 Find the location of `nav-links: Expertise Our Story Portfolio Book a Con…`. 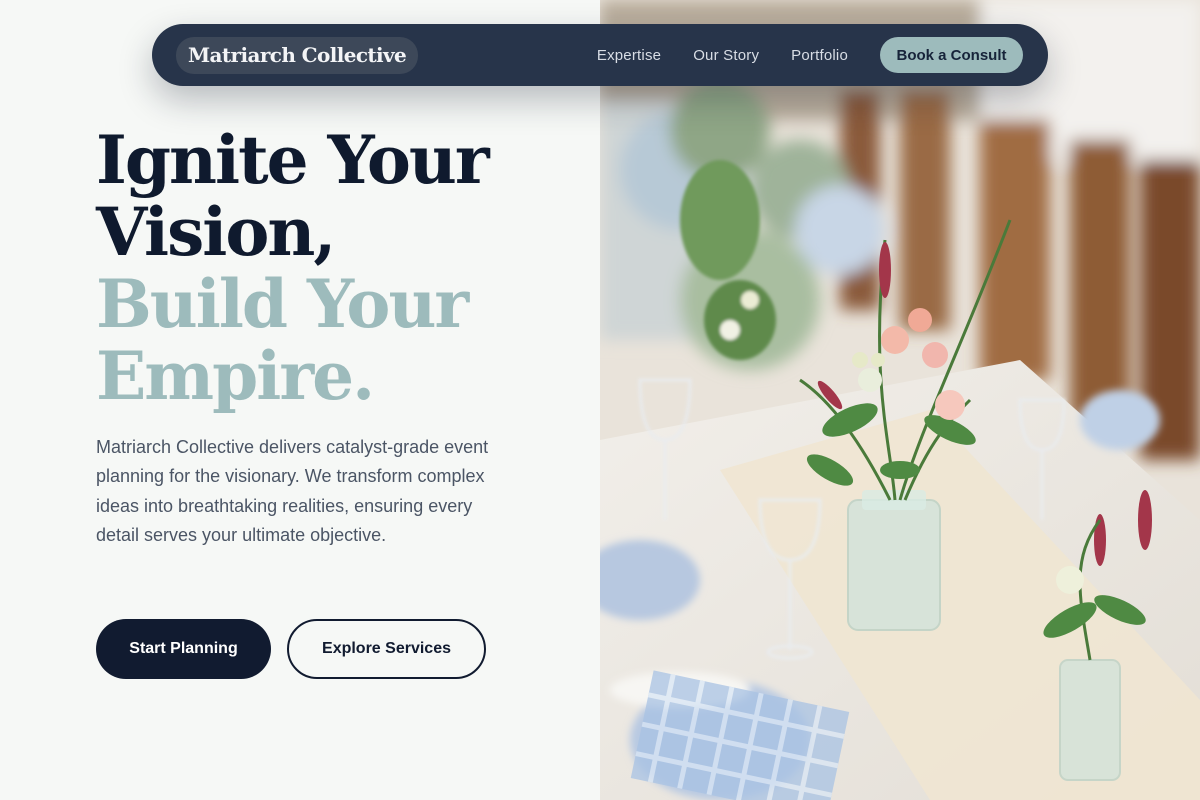

nav-links: Expertise Our Story Portfolio Book a Con… is located at coordinates (810, 55).